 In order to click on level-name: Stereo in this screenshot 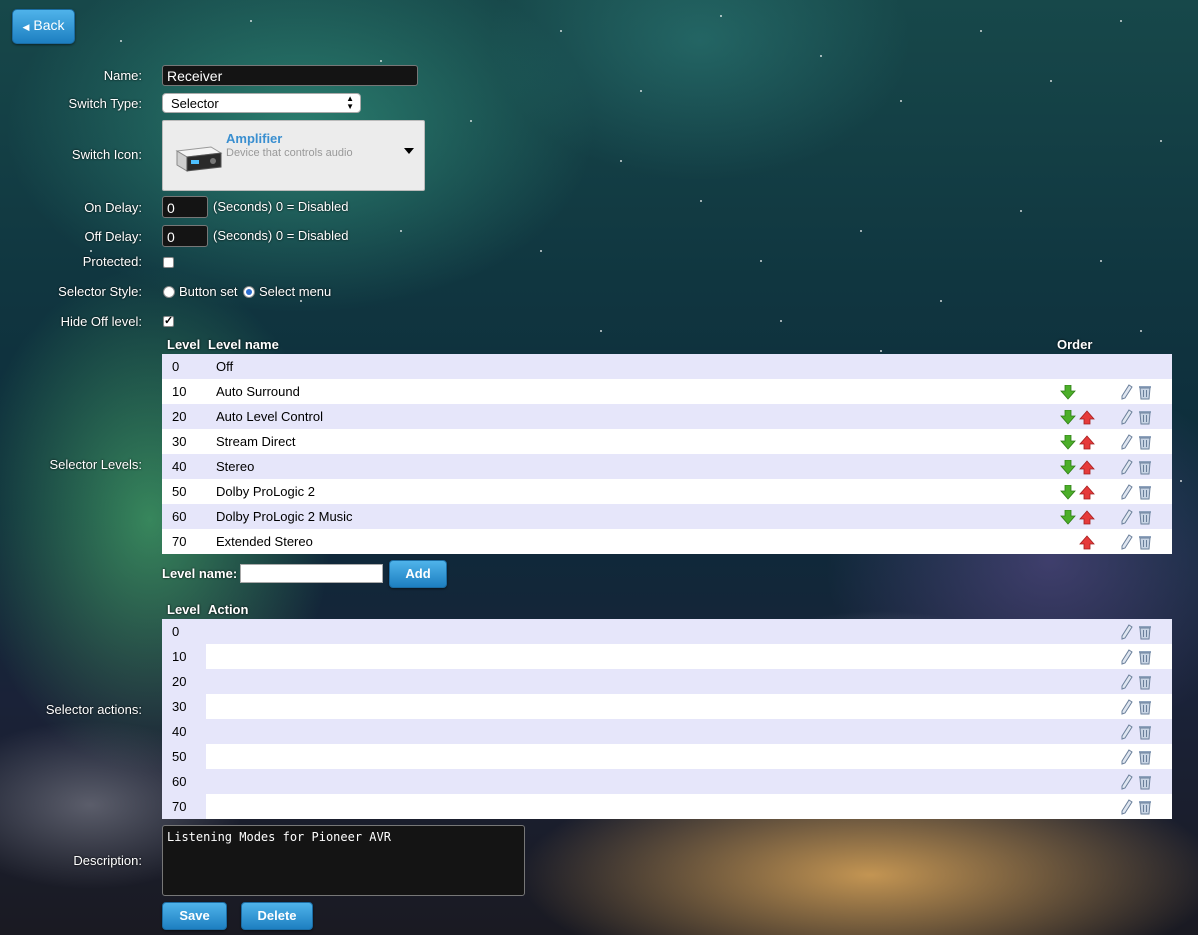, I will do `click(235, 466)`.